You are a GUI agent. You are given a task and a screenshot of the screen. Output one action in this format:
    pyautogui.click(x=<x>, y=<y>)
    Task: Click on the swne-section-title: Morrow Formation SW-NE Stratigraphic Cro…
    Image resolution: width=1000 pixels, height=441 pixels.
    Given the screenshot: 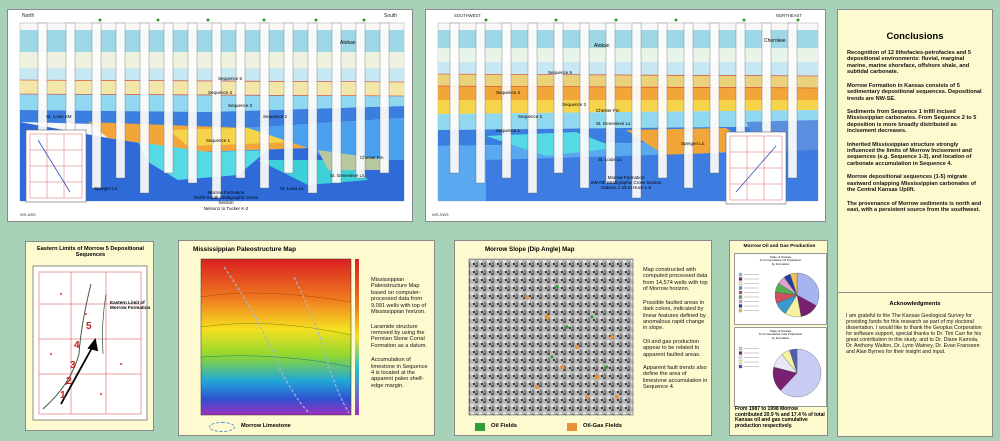 What is the action you would take?
    pyautogui.click(x=626, y=183)
    